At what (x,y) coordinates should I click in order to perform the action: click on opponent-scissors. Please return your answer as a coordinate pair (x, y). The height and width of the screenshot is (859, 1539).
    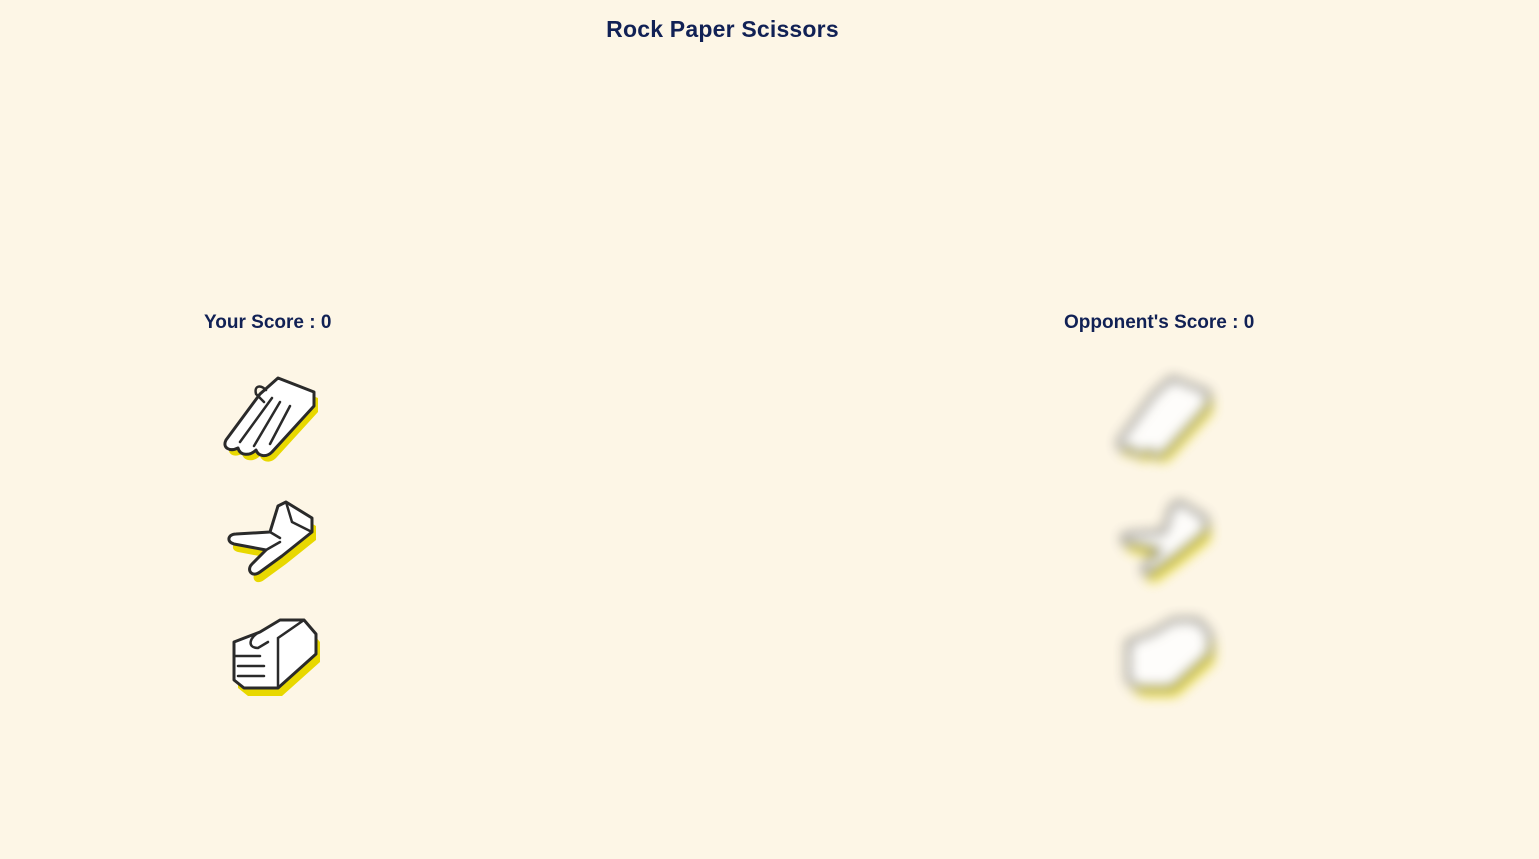
    Looking at the image, I should click on (1169, 542).